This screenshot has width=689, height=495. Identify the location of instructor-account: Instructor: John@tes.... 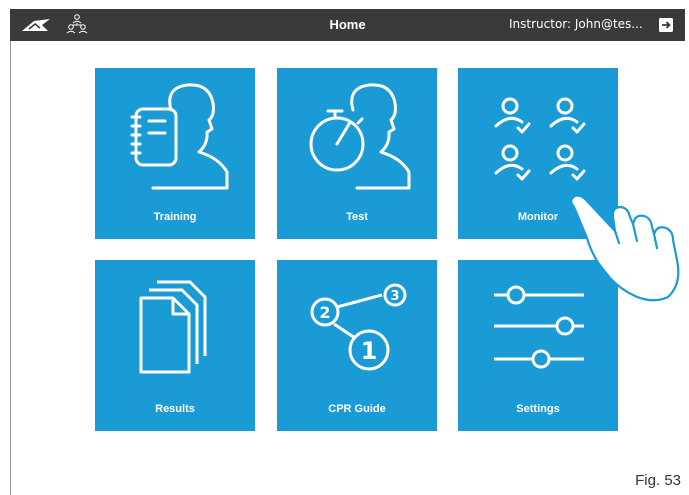
(580, 24).